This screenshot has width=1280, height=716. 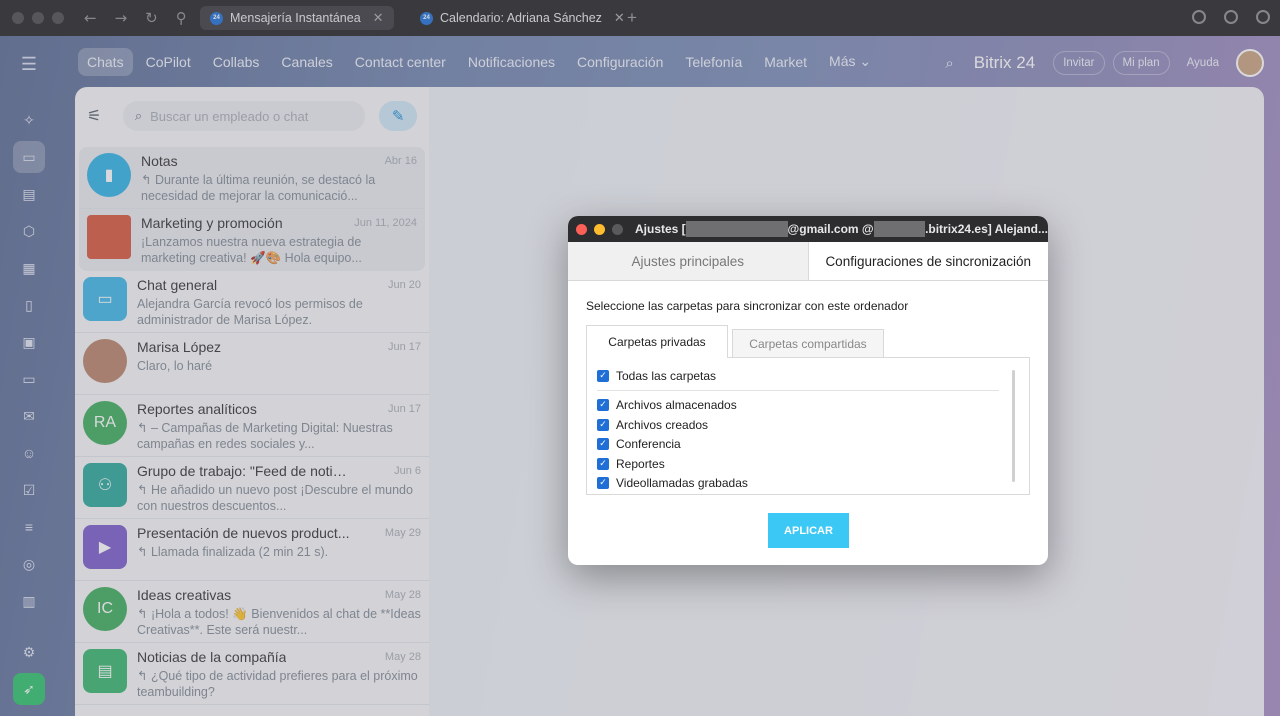 What do you see at coordinates (808, 484) in the screenshot?
I see `folder-item: ✓ Videollamadas grabadas` at bounding box center [808, 484].